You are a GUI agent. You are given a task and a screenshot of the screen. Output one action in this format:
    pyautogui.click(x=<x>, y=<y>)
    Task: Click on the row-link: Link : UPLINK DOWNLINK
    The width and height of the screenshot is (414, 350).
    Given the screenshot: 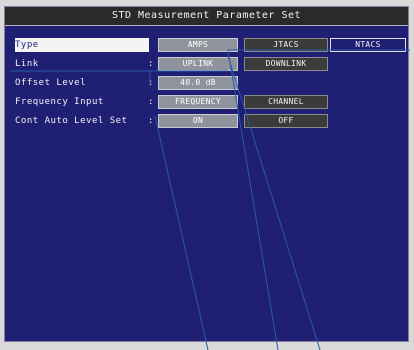 What is the action you would take?
    pyautogui.click(x=206, y=65)
    